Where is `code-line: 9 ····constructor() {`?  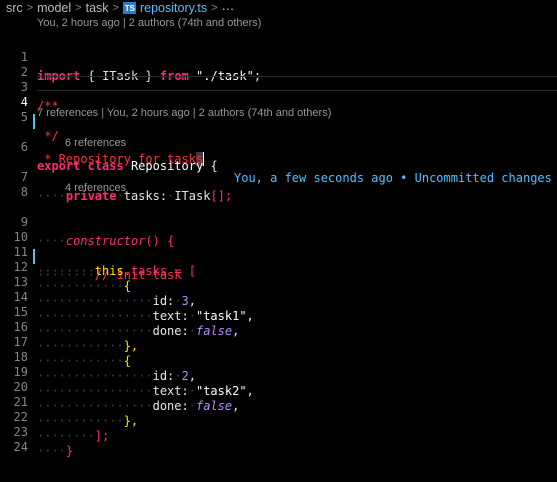
code-line: 9 ····constructor() { is located at coordinates (278, 222).